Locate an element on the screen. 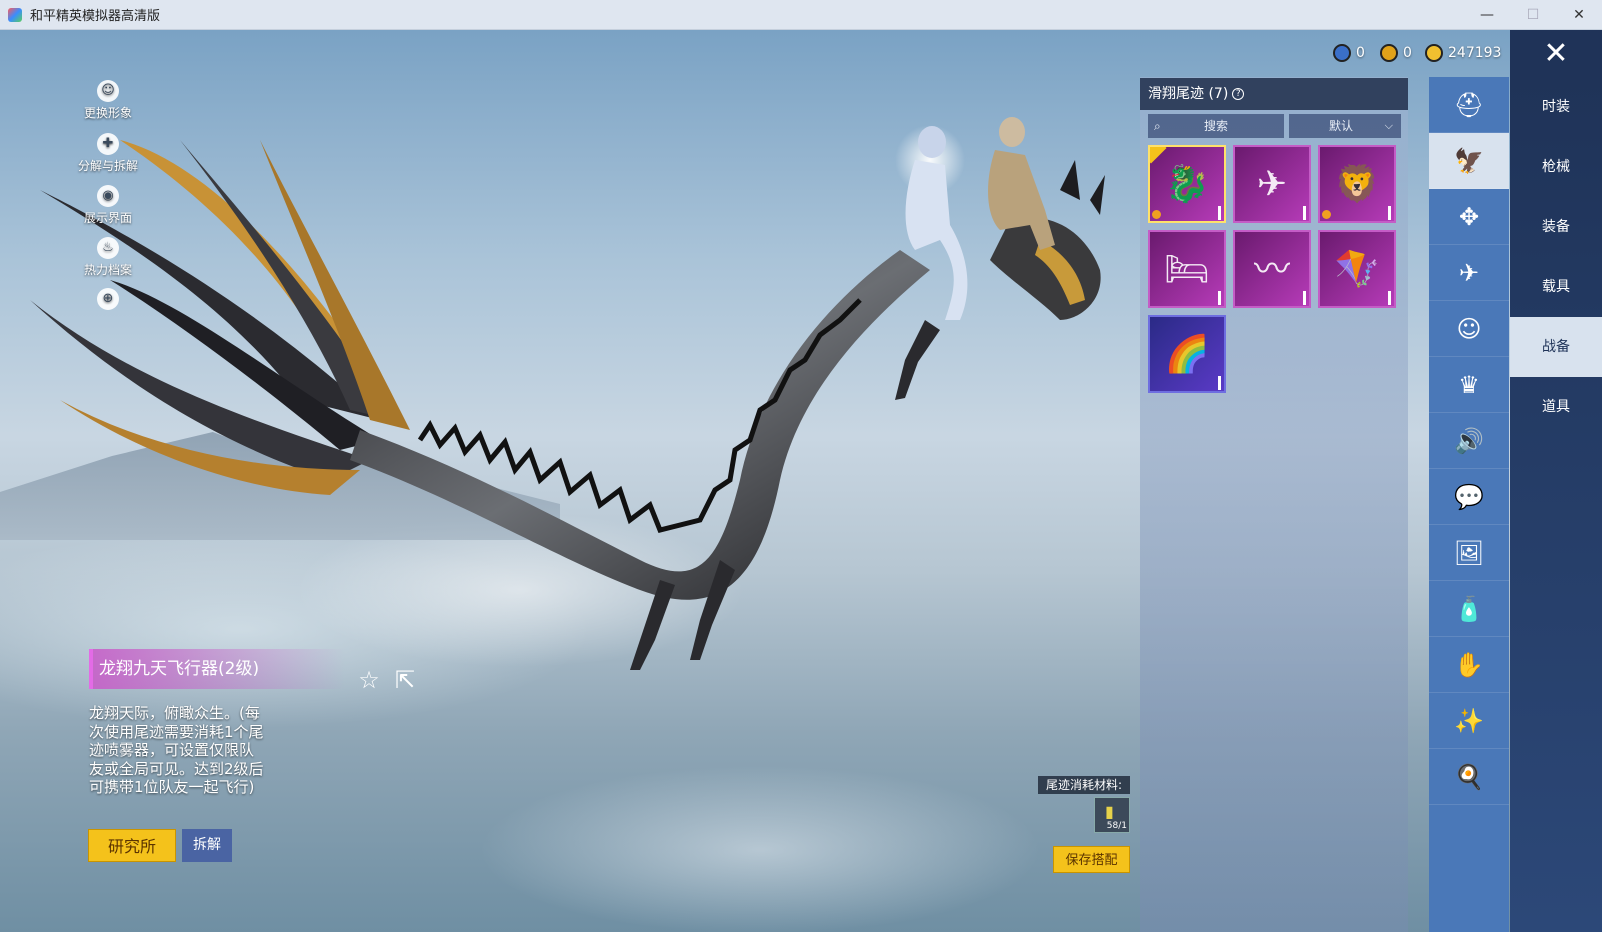 This screenshot has height=932, width=1602. eye-icon: ◉ is located at coordinates (108, 196).